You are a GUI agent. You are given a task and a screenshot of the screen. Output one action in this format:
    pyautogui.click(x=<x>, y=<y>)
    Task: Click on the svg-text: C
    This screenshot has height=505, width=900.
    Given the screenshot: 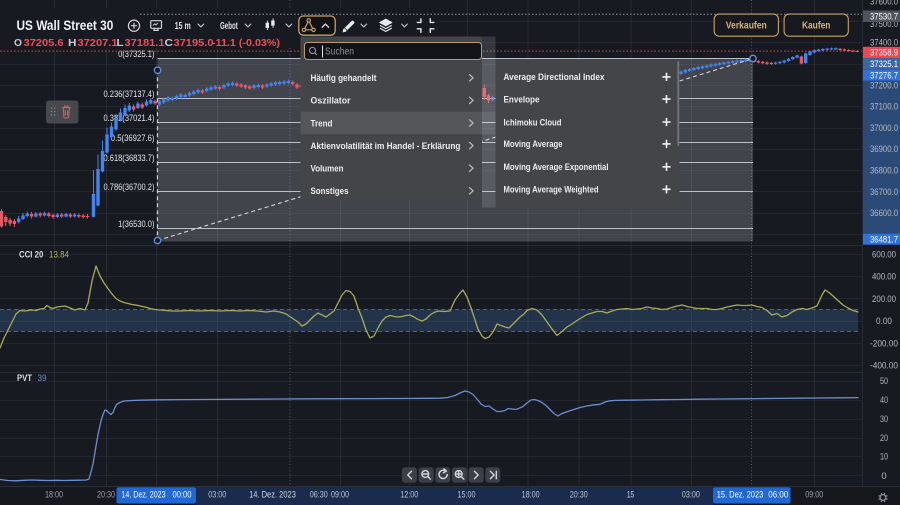 What is the action you would take?
    pyautogui.click(x=169, y=43)
    